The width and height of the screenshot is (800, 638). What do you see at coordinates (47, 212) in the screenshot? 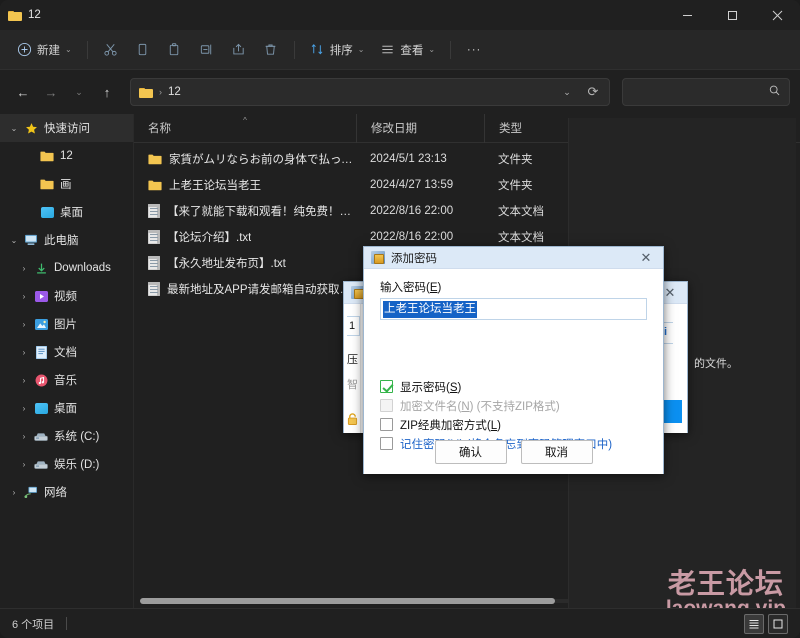
I see `desktop-icon` at bounding box center [47, 212].